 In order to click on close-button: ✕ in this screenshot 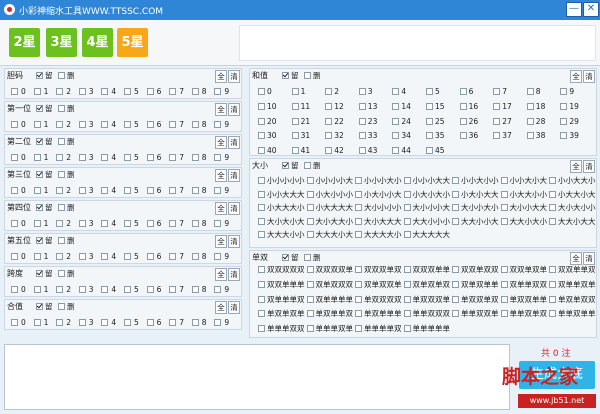, I will do `click(591, 9)`.